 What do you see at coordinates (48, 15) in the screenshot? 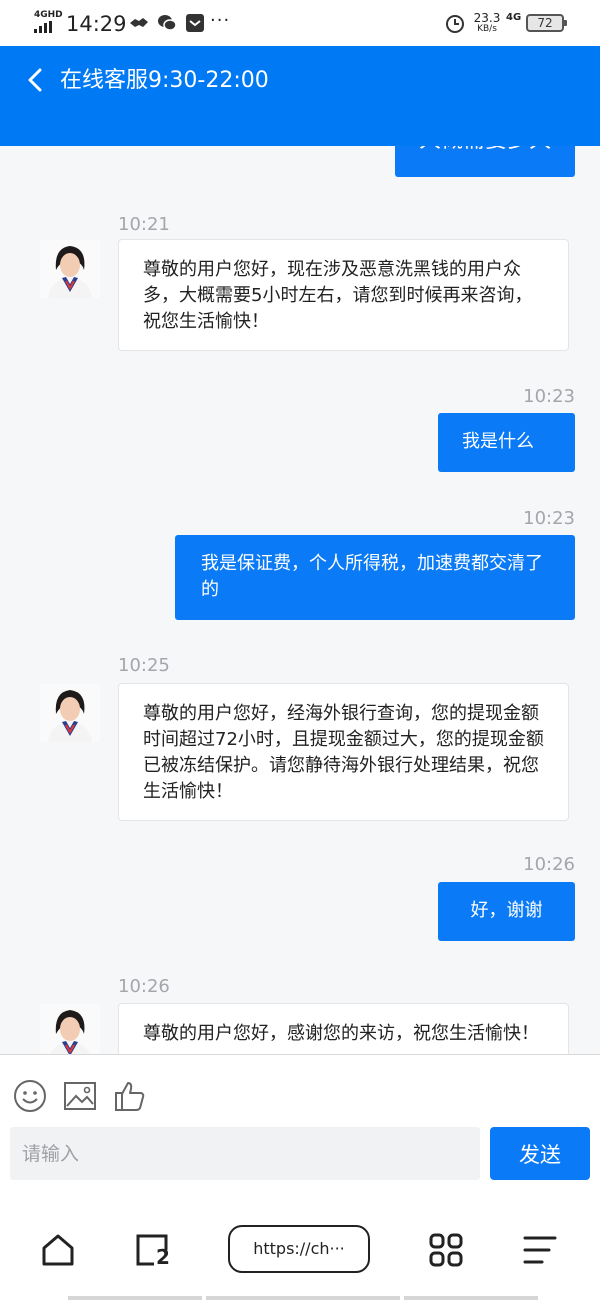
I see `network-type: 4GHD` at bounding box center [48, 15].